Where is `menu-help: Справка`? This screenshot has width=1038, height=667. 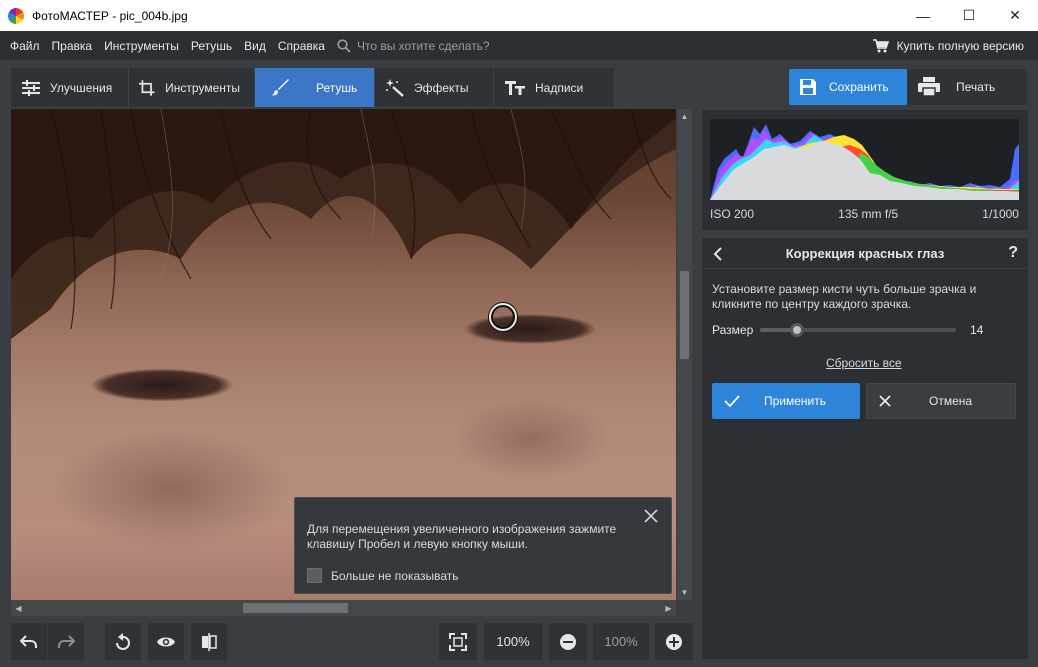
menu-help: Справка is located at coordinates (301, 46).